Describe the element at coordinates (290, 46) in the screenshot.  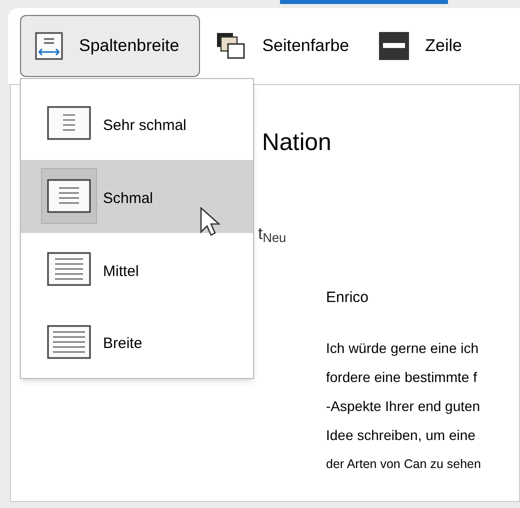
I see `toolbar-button: Seitenfarbe` at that location.